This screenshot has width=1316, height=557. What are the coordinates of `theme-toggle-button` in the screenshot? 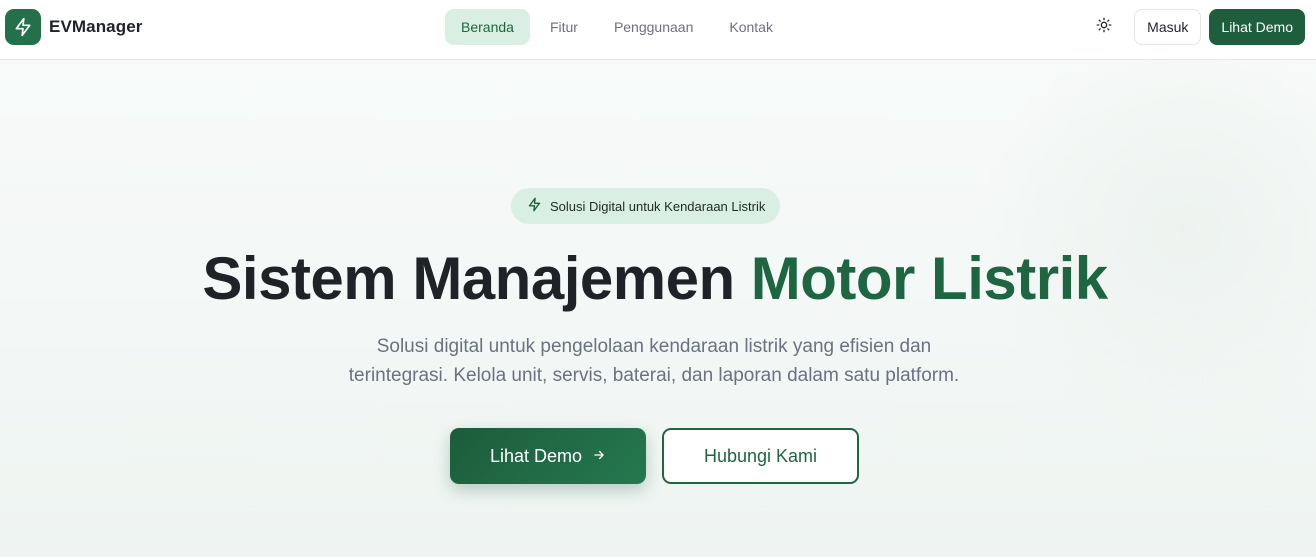 It's located at (1104, 27).